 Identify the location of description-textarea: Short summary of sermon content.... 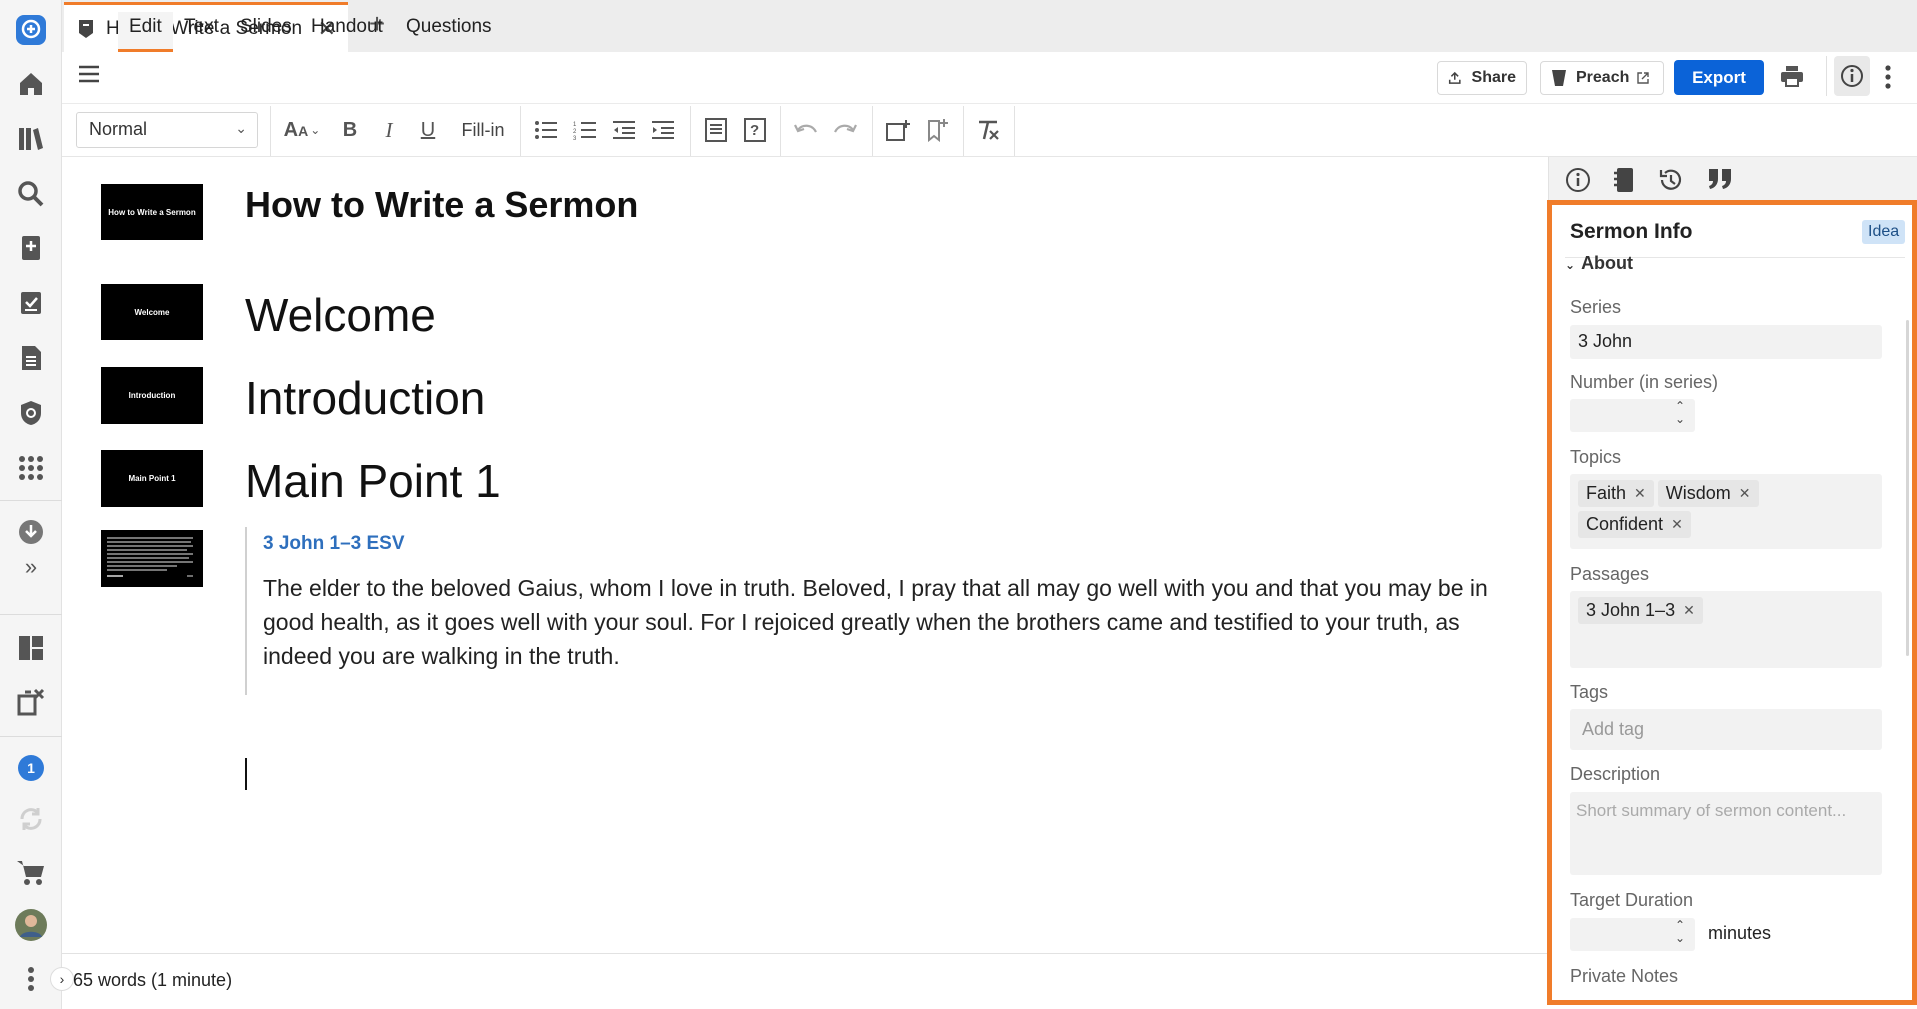
(1726, 833).